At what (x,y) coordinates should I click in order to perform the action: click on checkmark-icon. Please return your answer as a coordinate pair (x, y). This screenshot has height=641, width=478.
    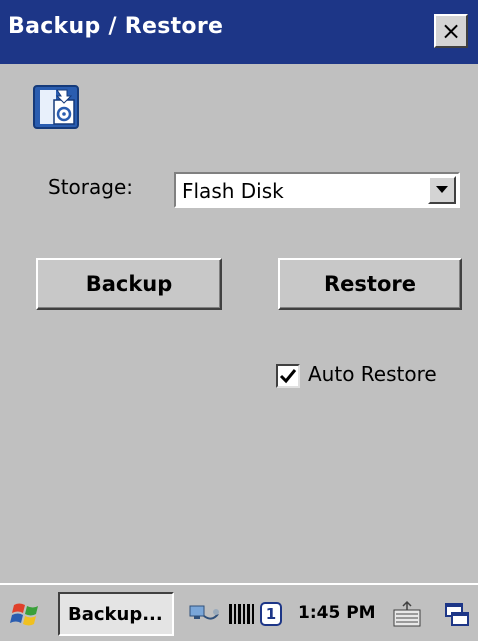
    Looking at the image, I should click on (288, 376).